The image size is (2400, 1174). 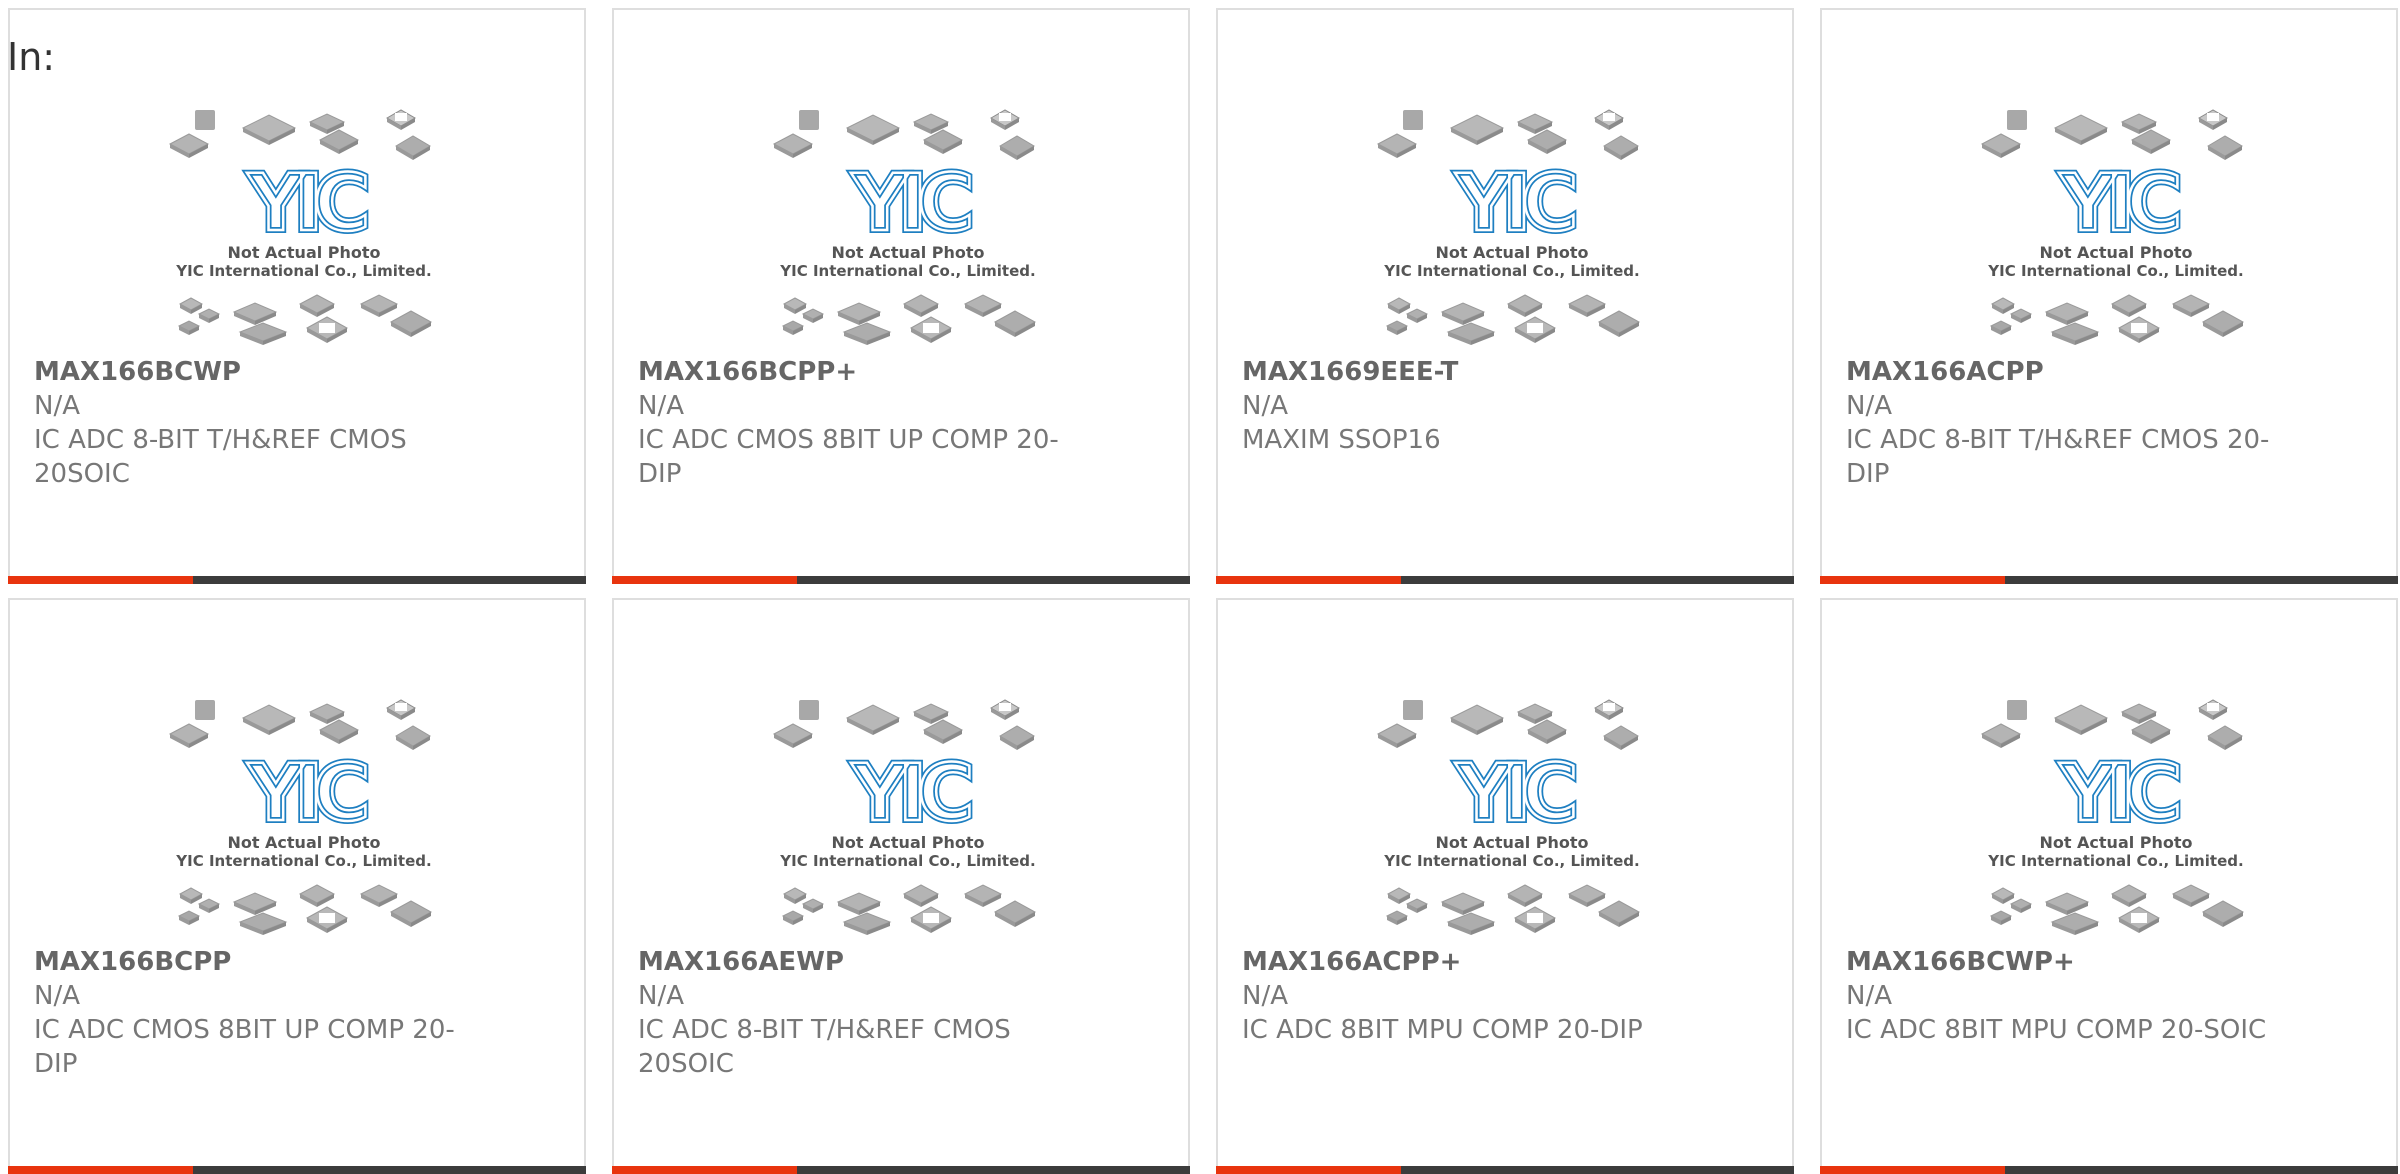 What do you see at coordinates (1341, 440) in the screenshot?
I see `description-text: MAXIM SSOP16` at bounding box center [1341, 440].